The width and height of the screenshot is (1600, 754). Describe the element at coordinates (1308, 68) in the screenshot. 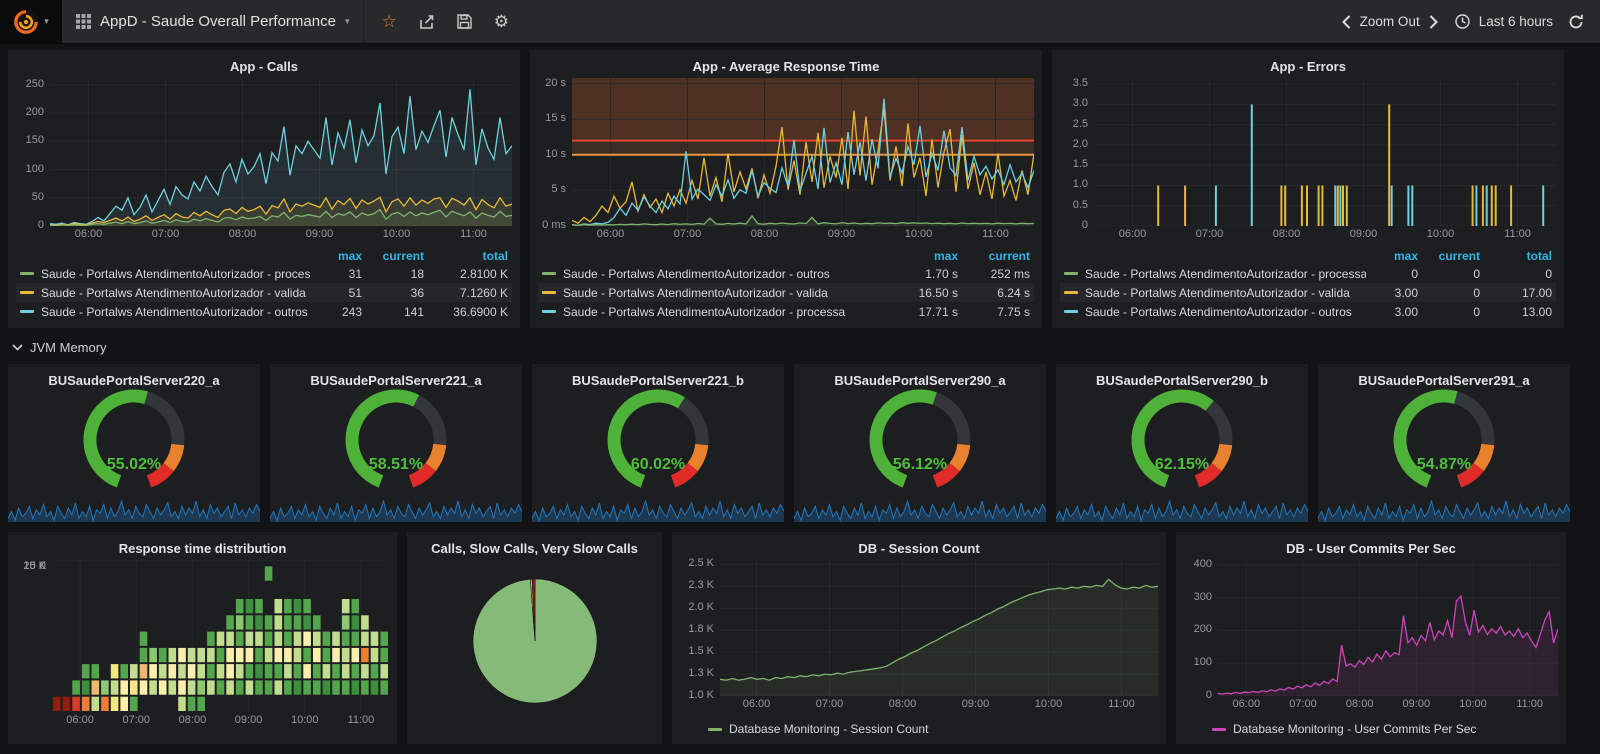

I see `panel-title: App - Errors` at that location.